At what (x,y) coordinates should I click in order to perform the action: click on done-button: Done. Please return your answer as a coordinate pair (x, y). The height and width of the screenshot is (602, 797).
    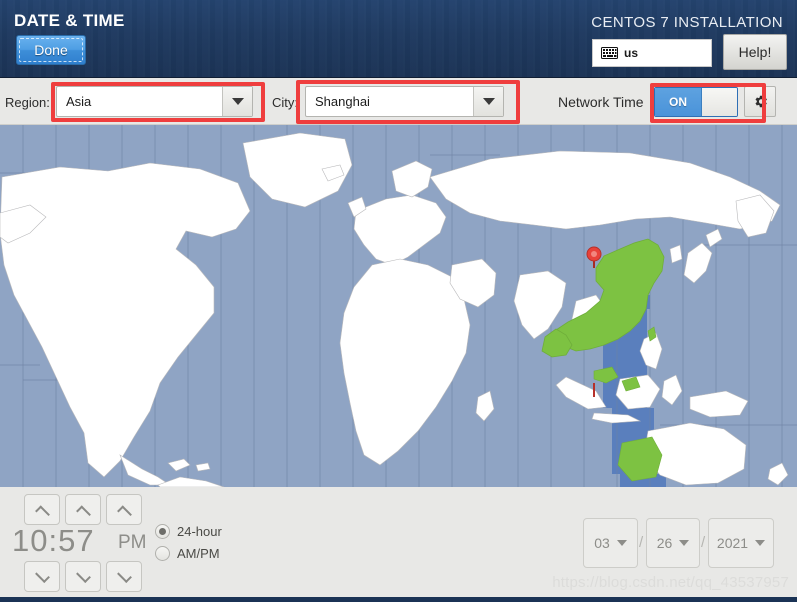
    Looking at the image, I should click on (51, 50).